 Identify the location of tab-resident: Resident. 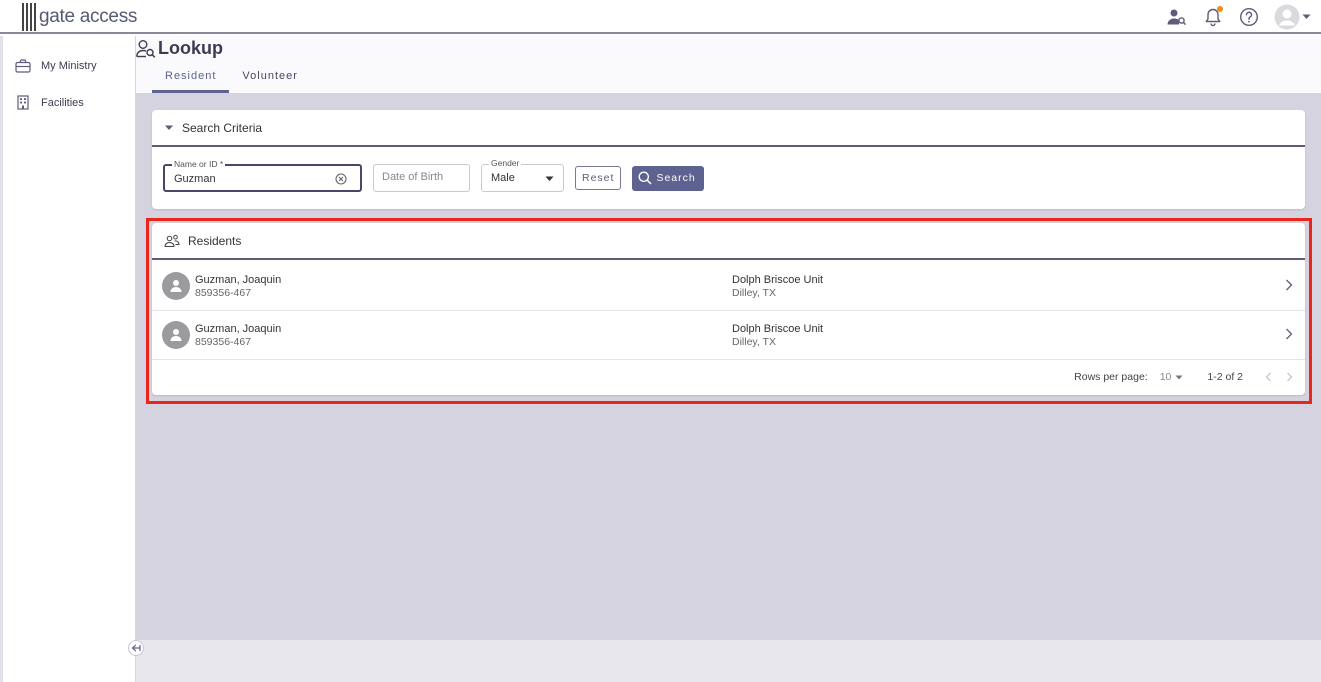
(191, 79).